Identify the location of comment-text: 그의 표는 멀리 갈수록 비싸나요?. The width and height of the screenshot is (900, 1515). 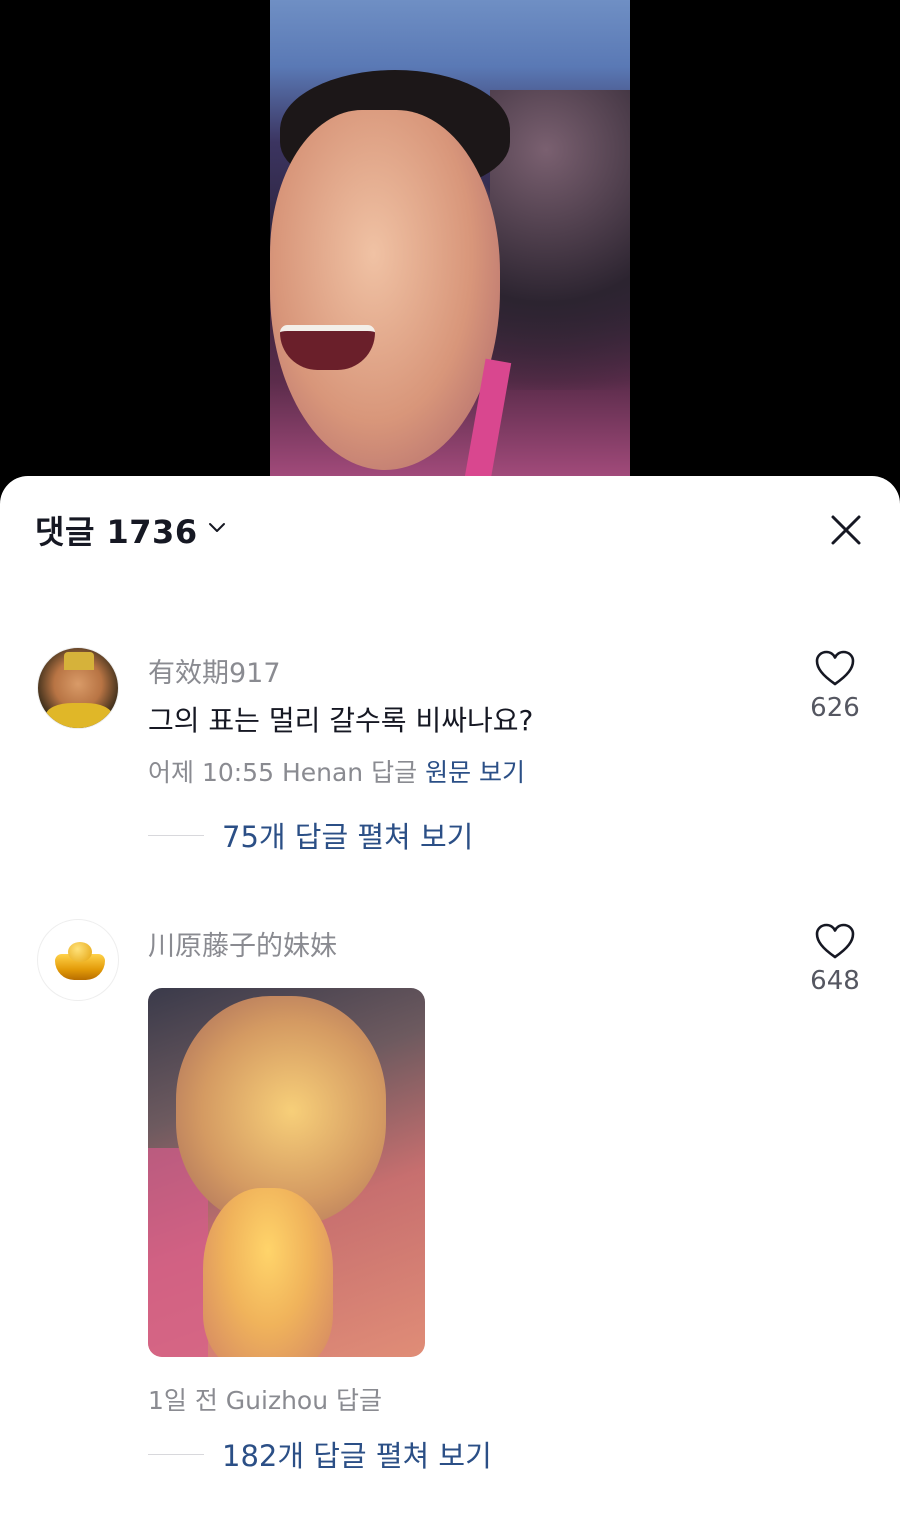
(341, 720).